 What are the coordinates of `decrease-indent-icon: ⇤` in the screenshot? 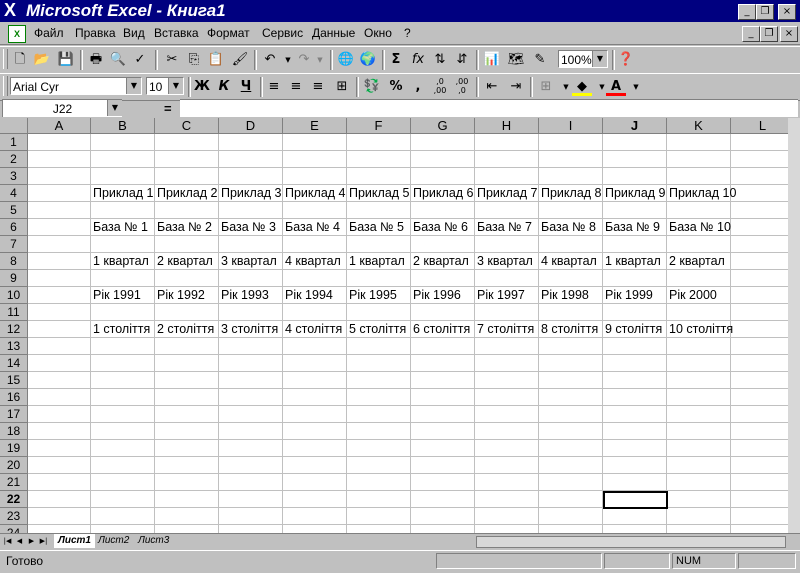 It's located at (492, 87).